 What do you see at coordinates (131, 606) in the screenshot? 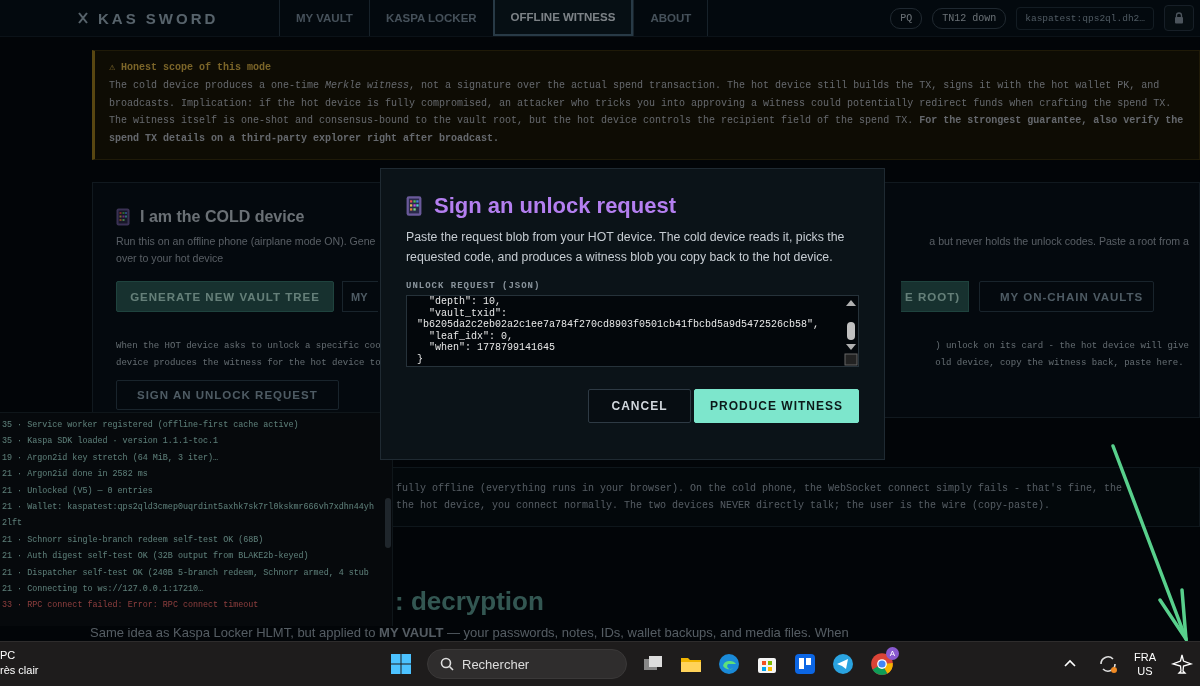
I see `log-entry: 33 · RPC connect failed: Error: RPC connect timeout` at bounding box center [131, 606].